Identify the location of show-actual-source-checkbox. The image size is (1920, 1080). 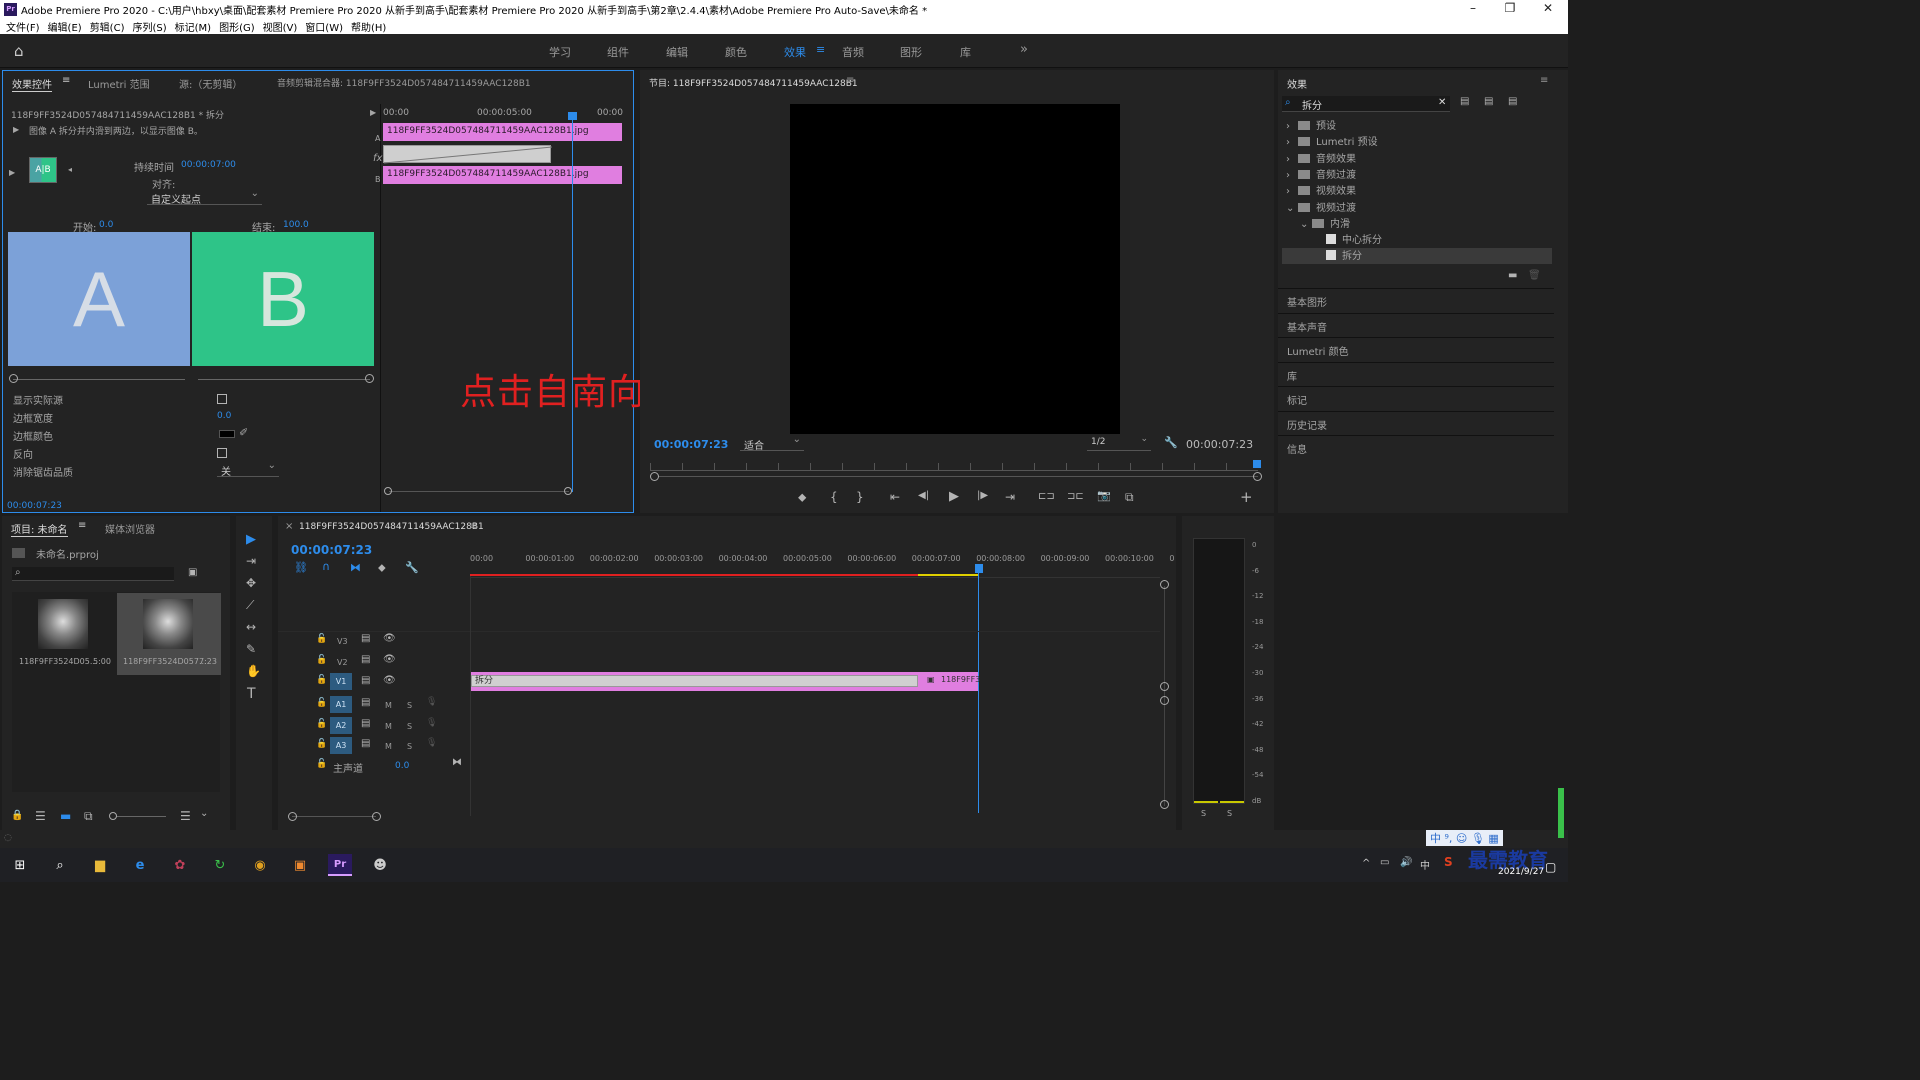
(222, 399).